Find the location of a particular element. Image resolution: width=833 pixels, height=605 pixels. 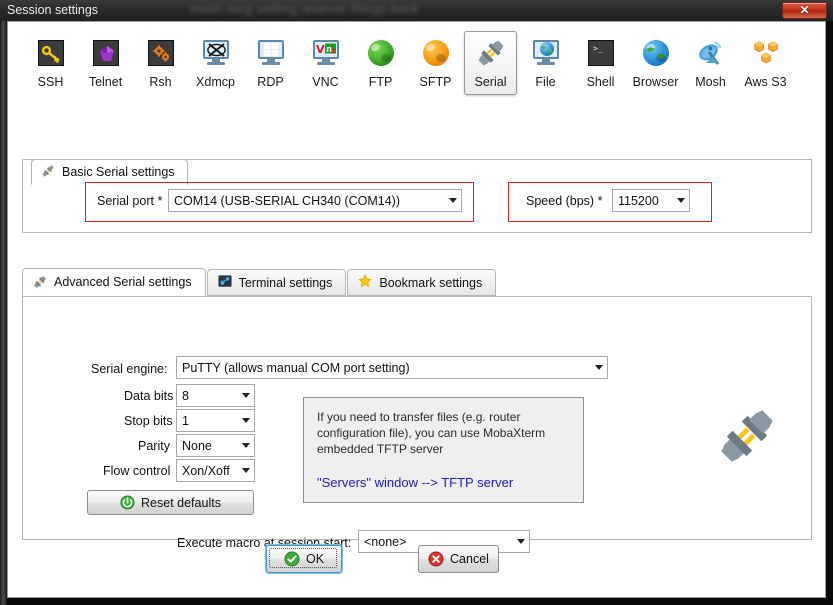

terminal-settings-icon is located at coordinates (225, 283).